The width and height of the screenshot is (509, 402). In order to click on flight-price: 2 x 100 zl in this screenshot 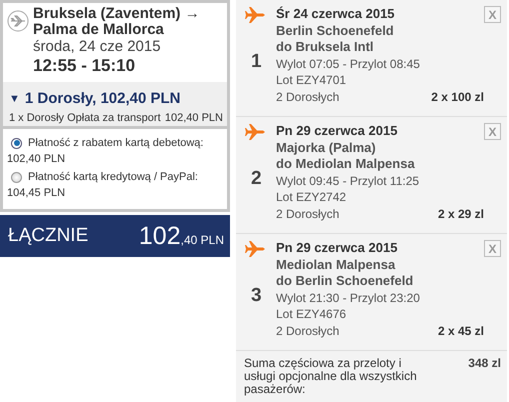, I will do `click(457, 96)`.